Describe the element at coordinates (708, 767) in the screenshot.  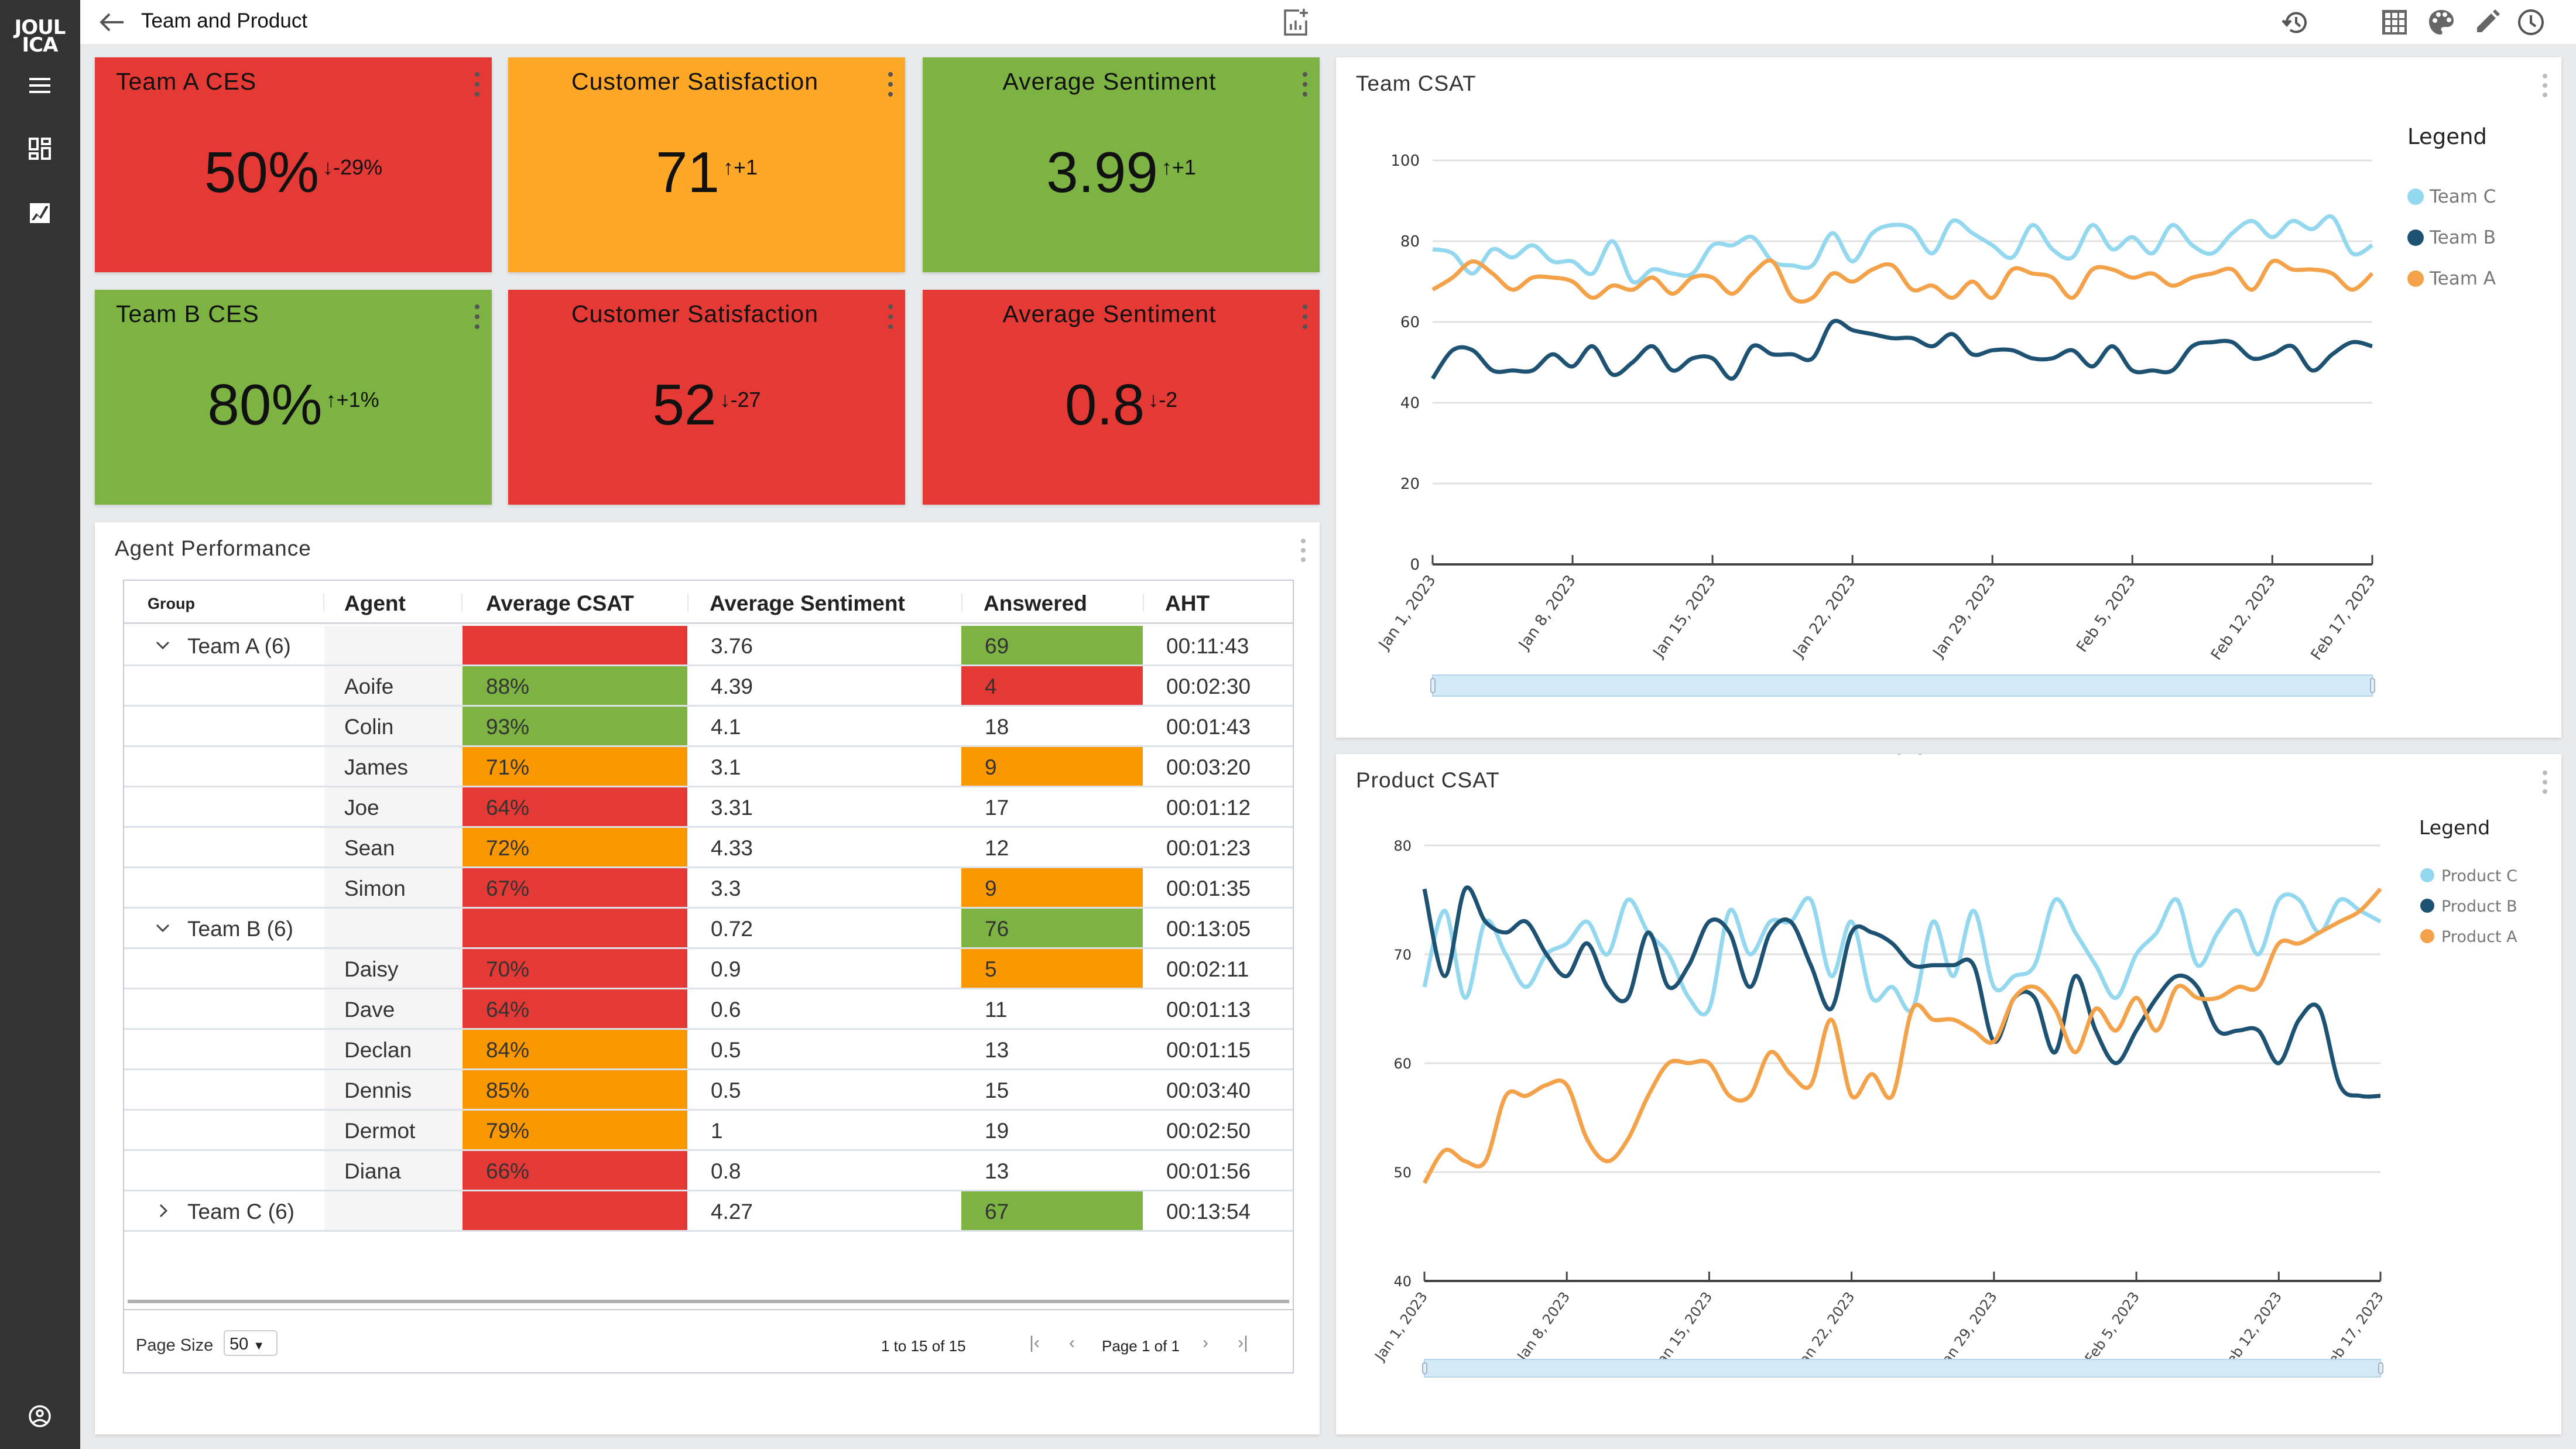
I see `table-row: James 71% 3.1 9 00:03:20` at that location.